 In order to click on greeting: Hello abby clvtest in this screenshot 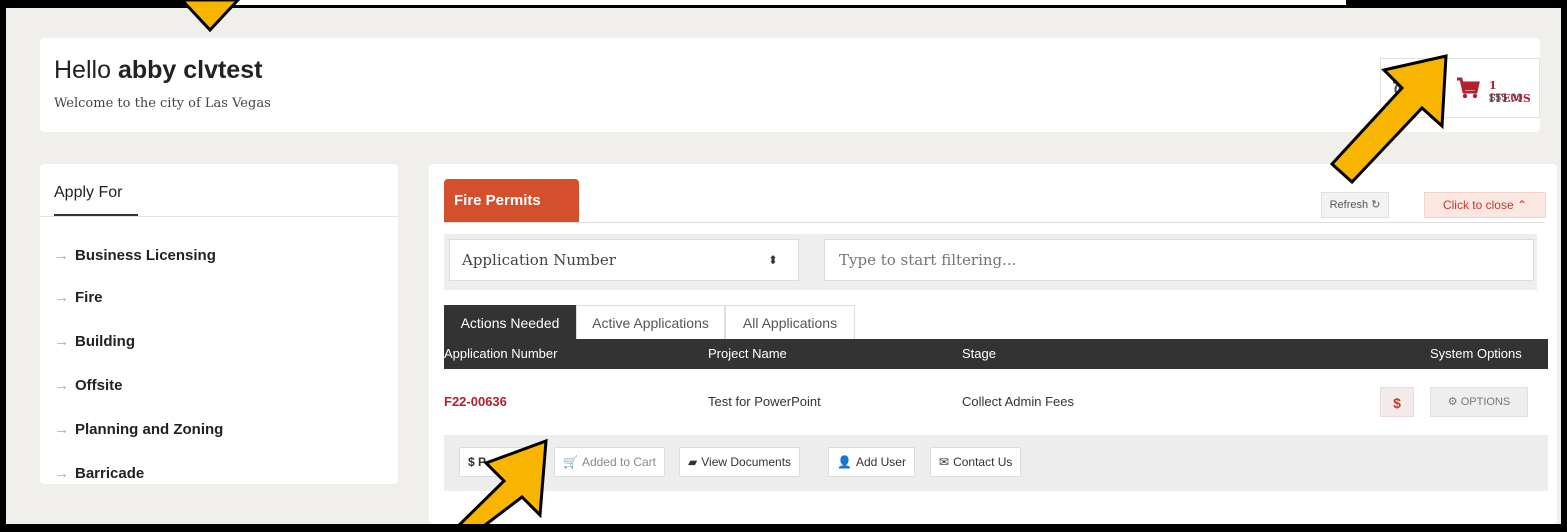, I will do `click(158, 70)`.